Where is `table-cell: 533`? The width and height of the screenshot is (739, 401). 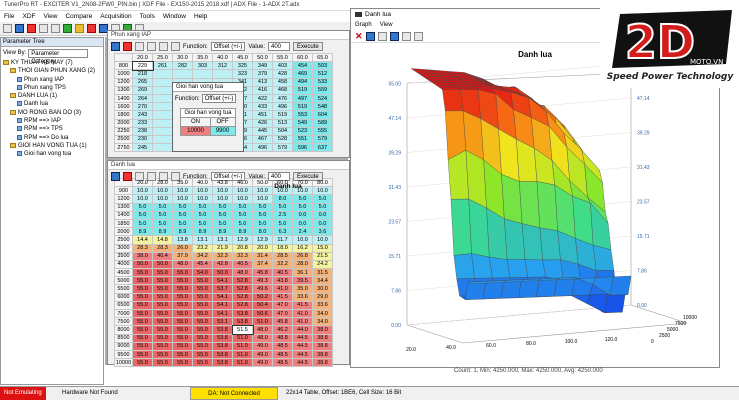
table-cell: 533 is located at coordinates (322, 82).